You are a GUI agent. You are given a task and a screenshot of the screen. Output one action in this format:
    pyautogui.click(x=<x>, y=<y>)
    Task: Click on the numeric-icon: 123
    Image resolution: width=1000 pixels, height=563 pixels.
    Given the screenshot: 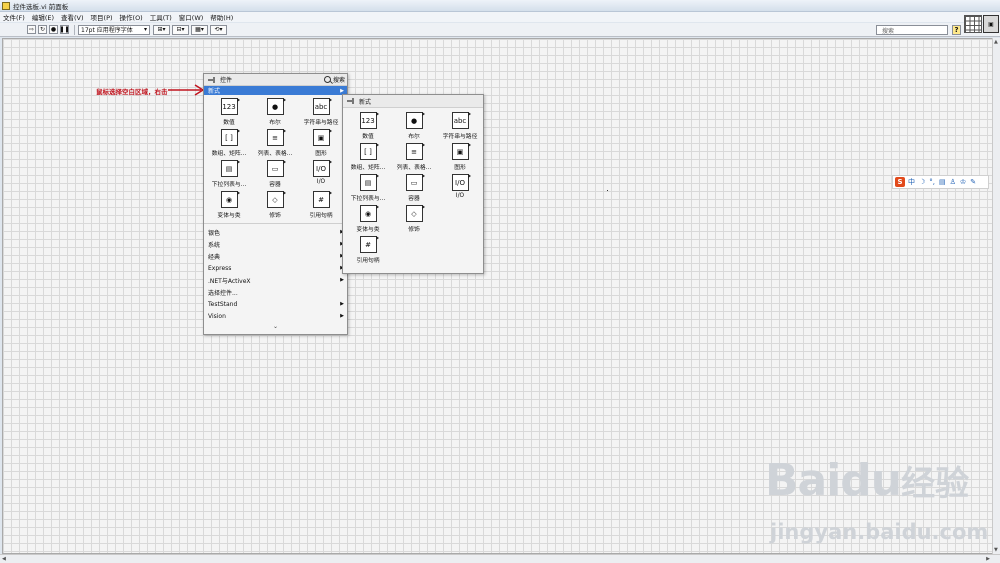 What is the action you would take?
    pyautogui.click(x=230, y=106)
    